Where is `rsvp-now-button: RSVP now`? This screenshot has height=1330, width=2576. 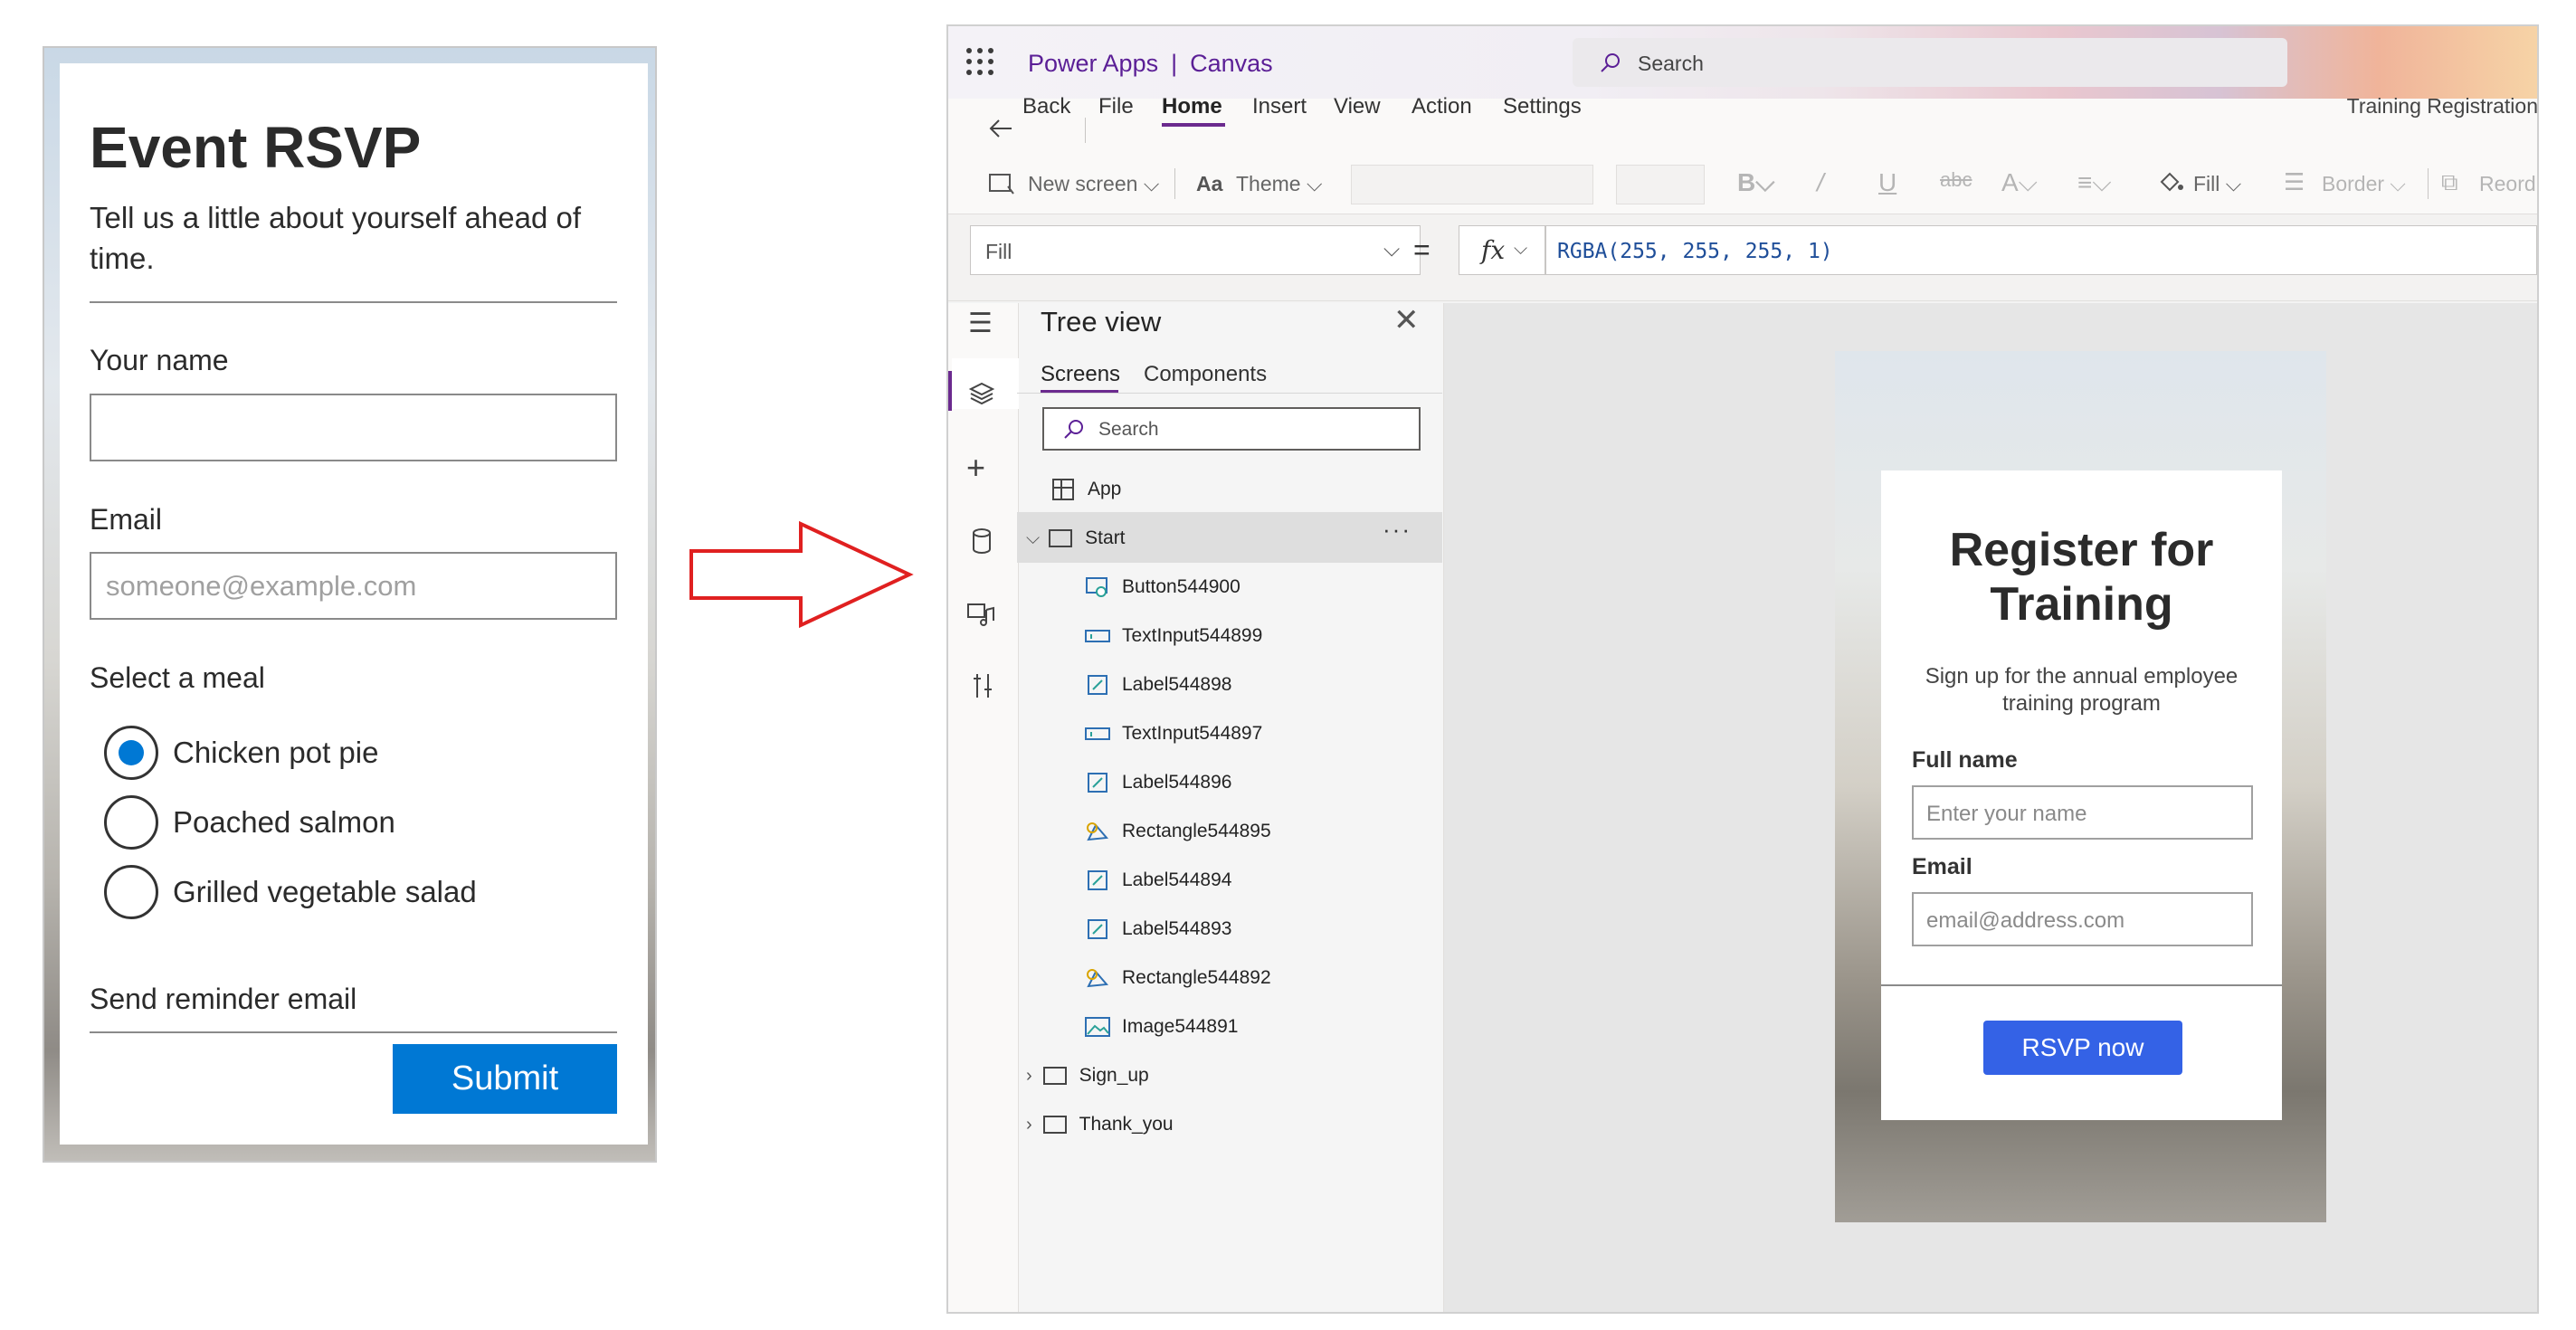
rsvp-now-button: RSVP now is located at coordinates (2082, 1048).